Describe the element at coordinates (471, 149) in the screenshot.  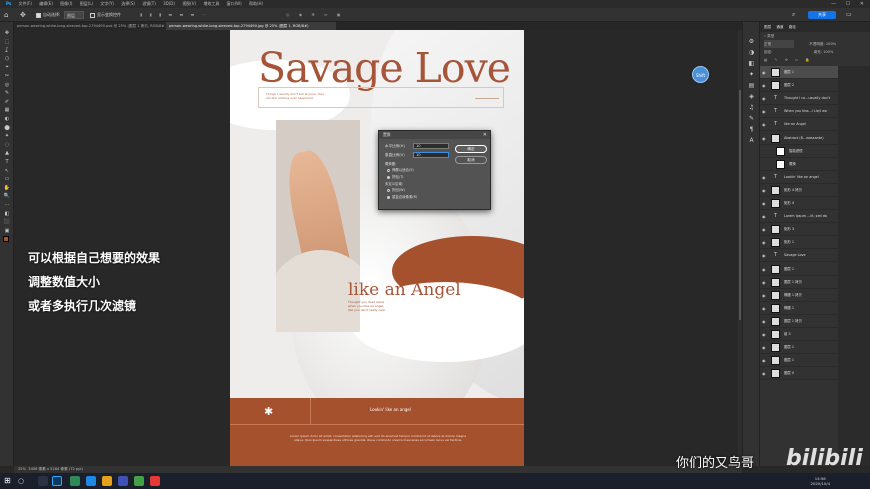
I see `ok-button: 确定` at that location.